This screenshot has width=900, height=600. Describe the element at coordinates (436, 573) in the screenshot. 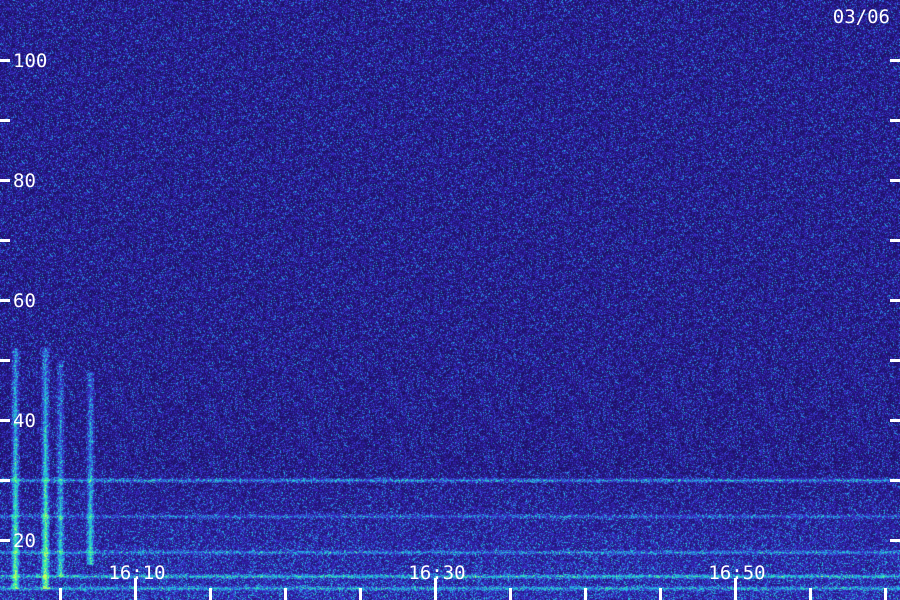

I see `x-tick-label: 16:30` at that location.